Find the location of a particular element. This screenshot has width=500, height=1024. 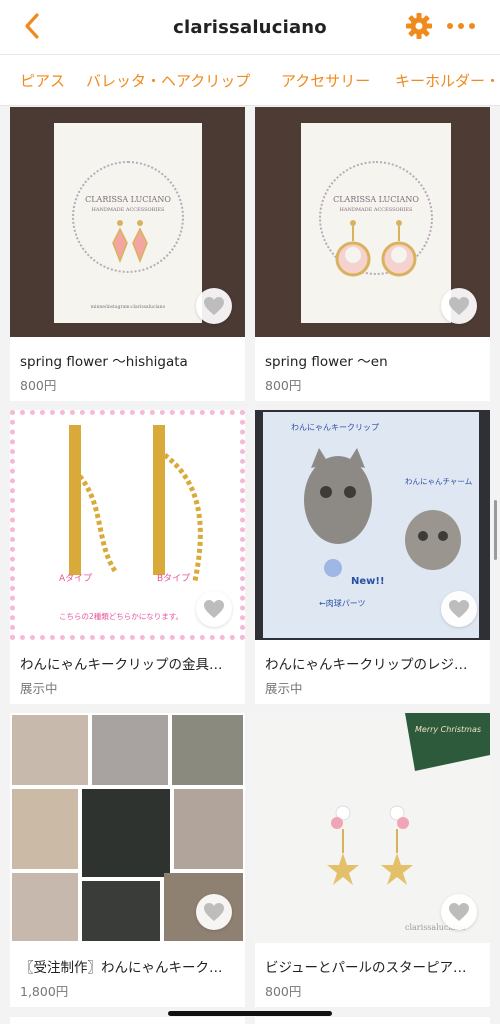

paw-parts-label: ←肉球パーツ is located at coordinates (342, 603).